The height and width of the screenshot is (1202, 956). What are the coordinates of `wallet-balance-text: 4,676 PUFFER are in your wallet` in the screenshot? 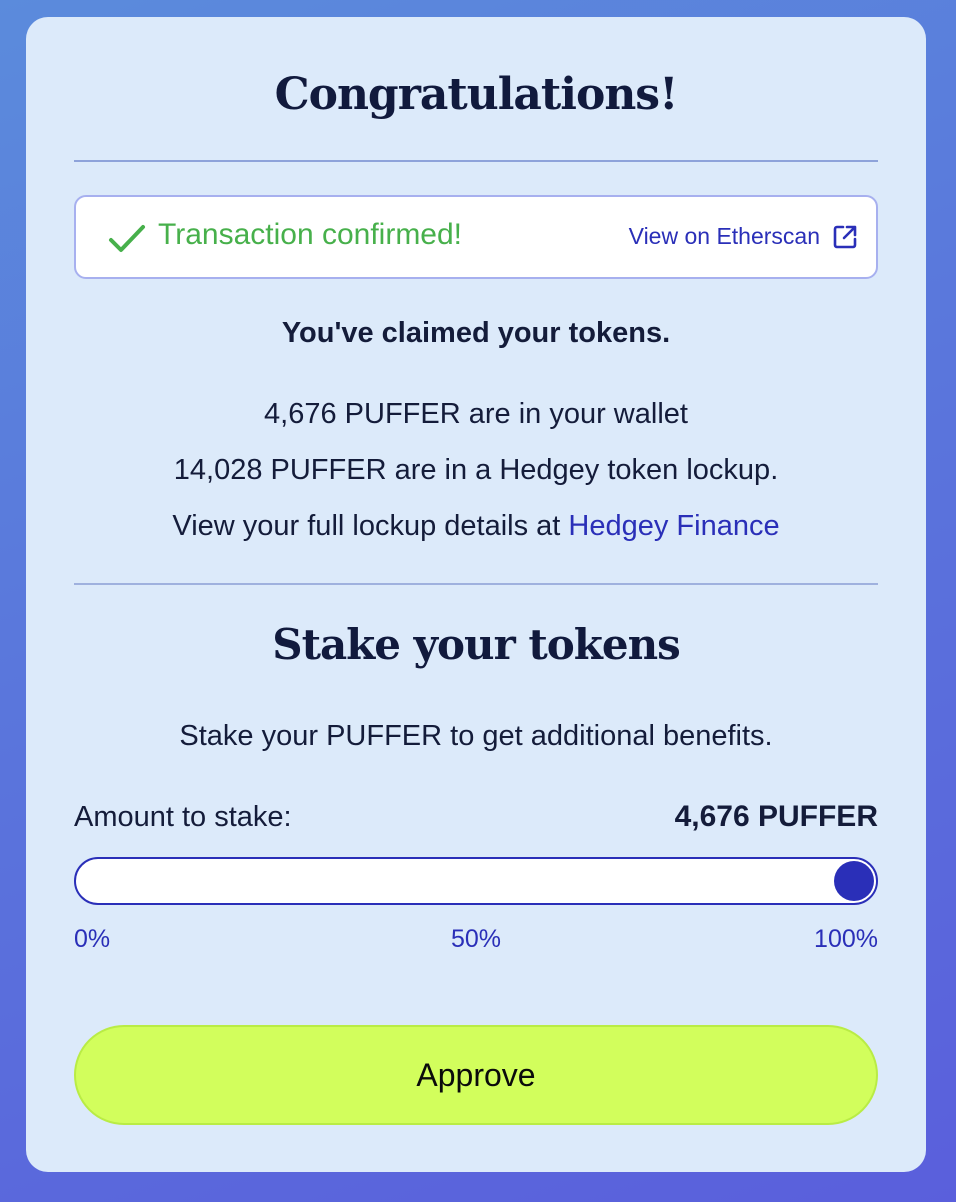 It's located at (476, 414).